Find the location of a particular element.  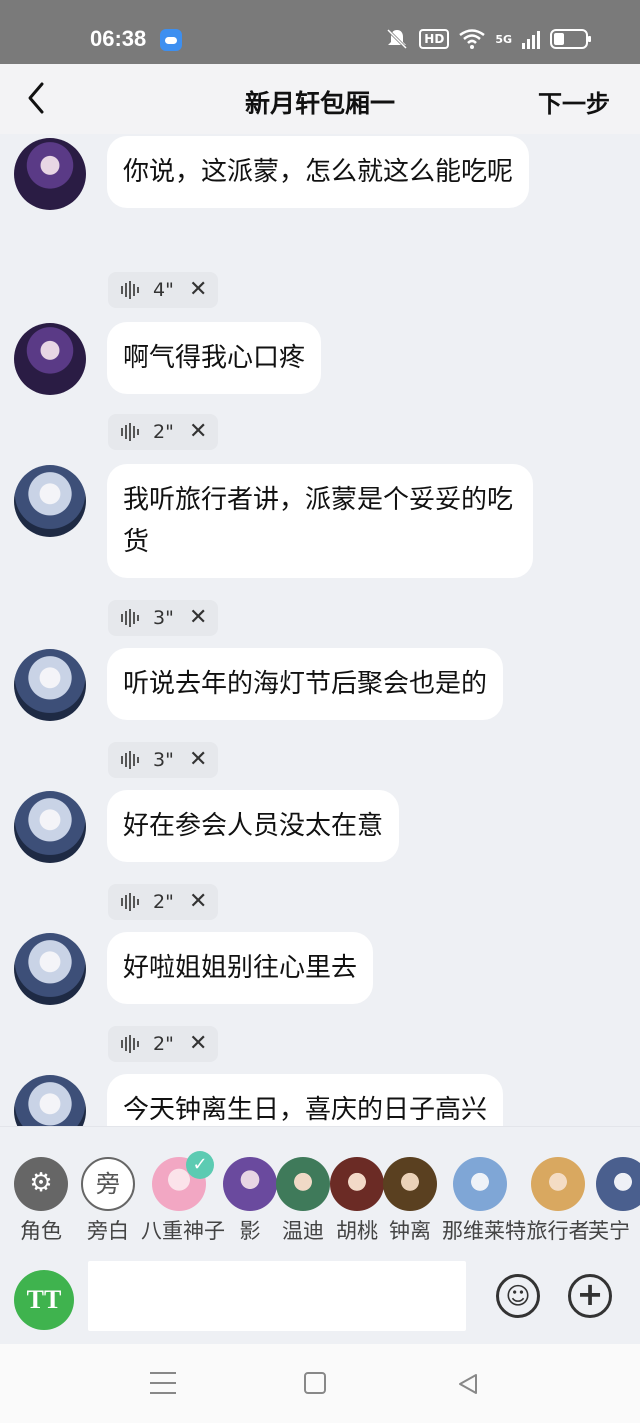

role-item-settings: 角色 is located at coordinates (41, 1200).